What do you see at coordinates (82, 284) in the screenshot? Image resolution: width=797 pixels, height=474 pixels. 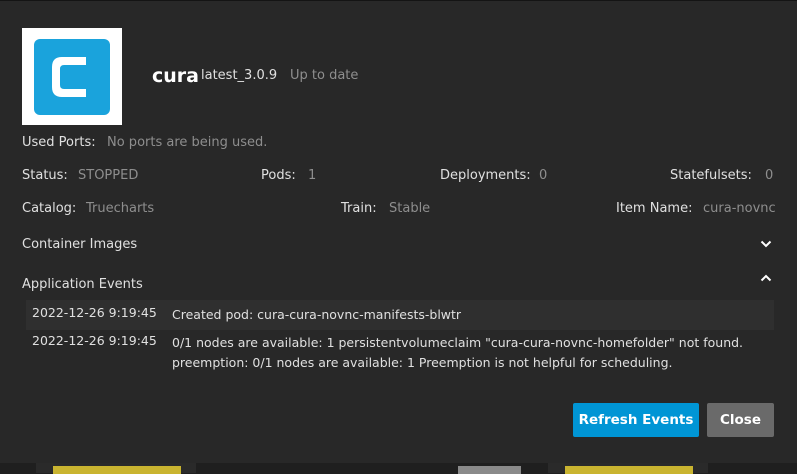 I see `application-events-toggle: Application Events` at bounding box center [82, 284].